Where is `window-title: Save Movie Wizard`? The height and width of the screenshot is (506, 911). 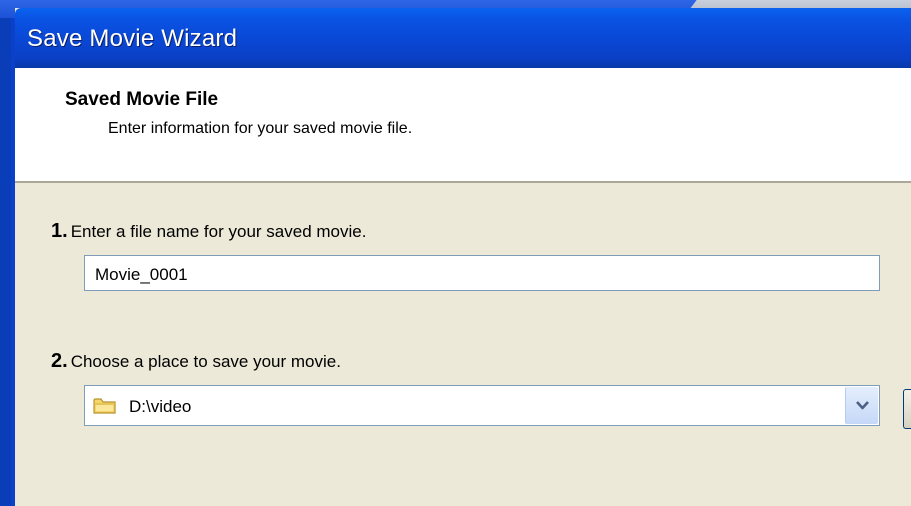 window-title: Save Movie Wizard is located at coordinates (132, 38).